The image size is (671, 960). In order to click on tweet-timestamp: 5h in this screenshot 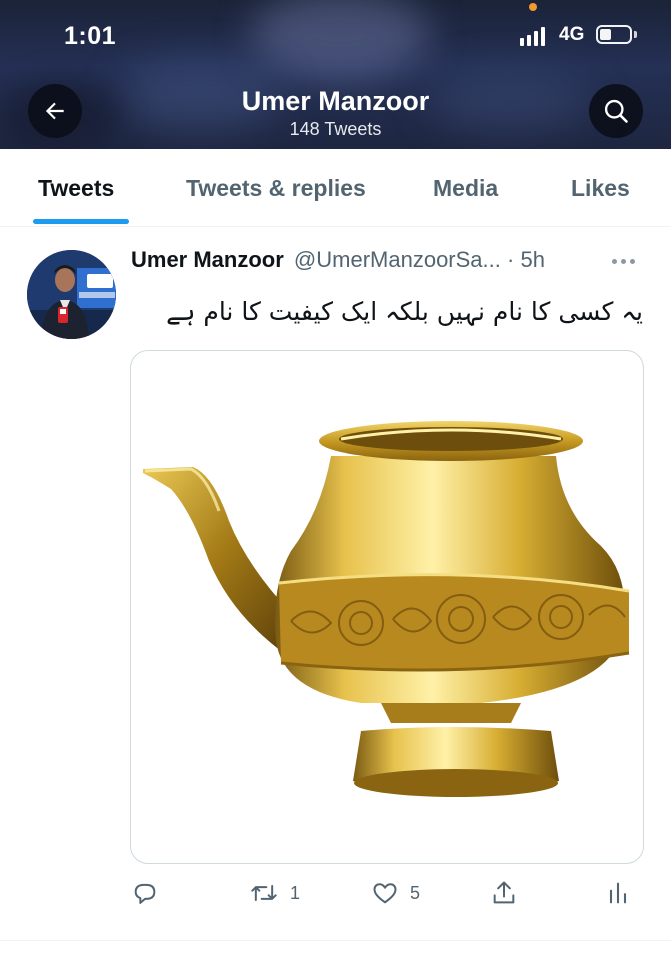, I will do `click(532, 259)`.